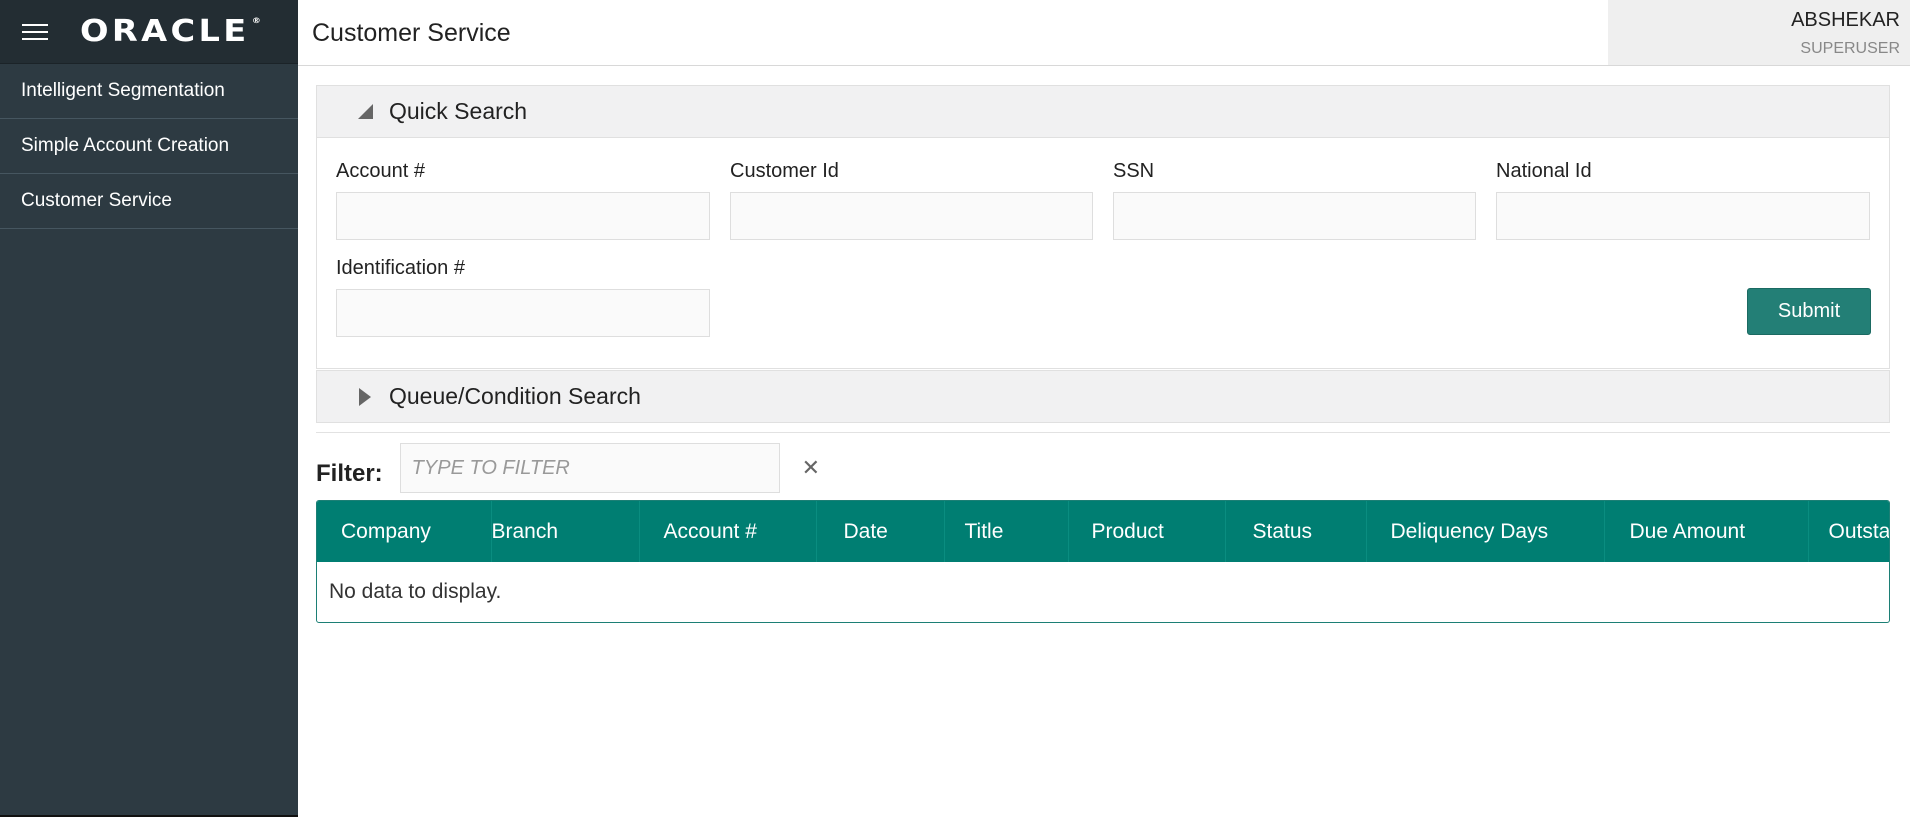  I want to click on brand-bar: ORACLE ®, so click(149, 32).